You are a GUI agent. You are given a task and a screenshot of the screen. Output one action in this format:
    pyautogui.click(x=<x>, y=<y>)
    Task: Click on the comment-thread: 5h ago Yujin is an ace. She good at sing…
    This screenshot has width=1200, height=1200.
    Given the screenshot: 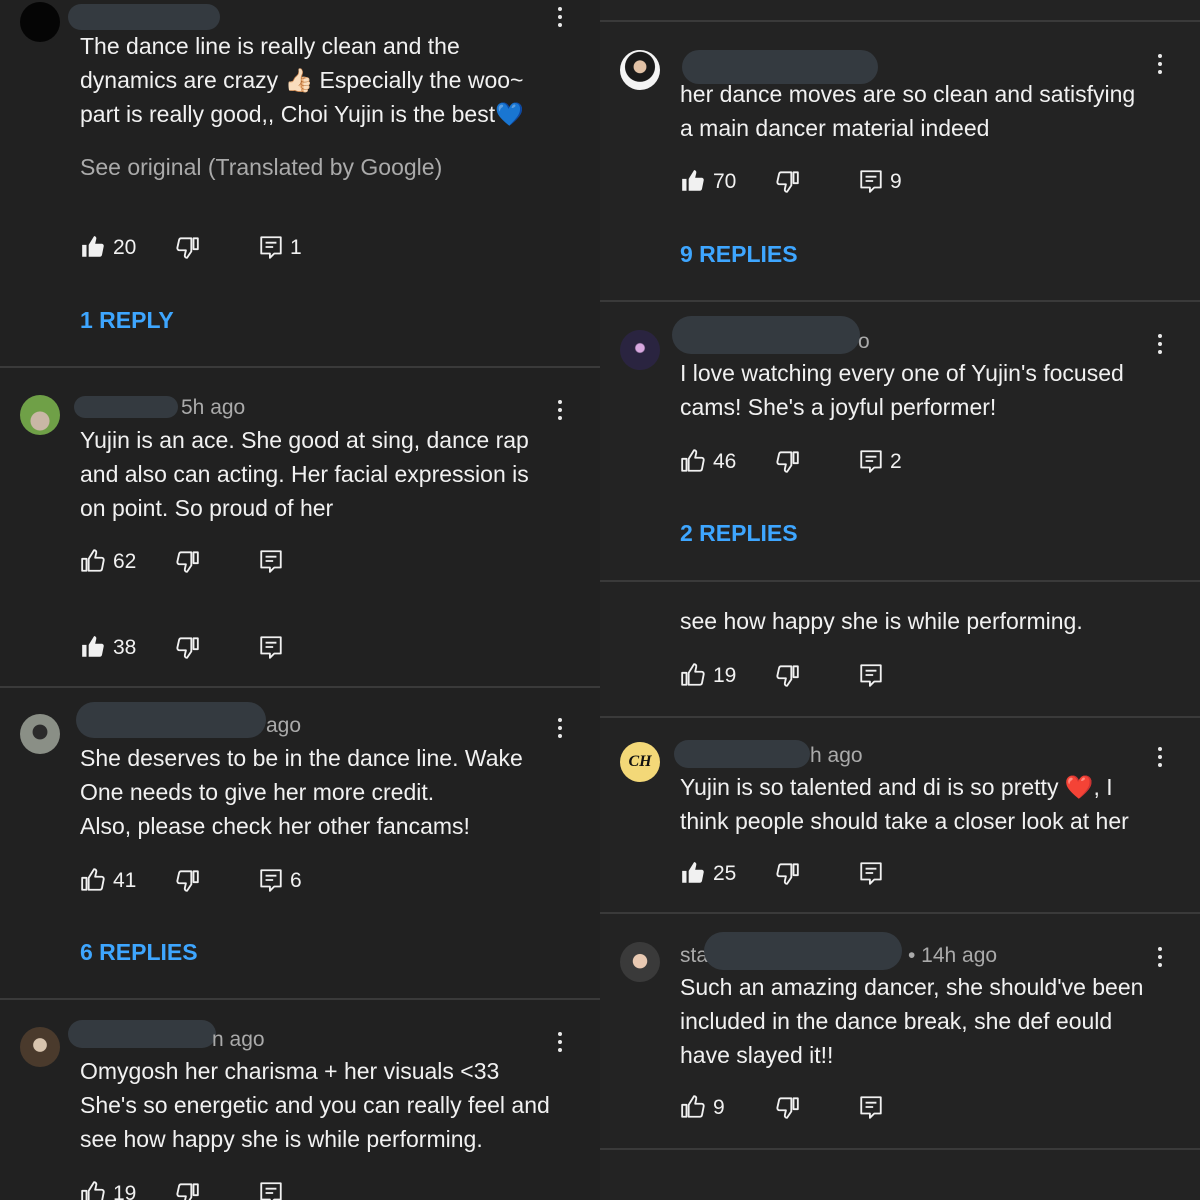 What is the action you would take?
    pyautogui.click(x=300, y=528)
    